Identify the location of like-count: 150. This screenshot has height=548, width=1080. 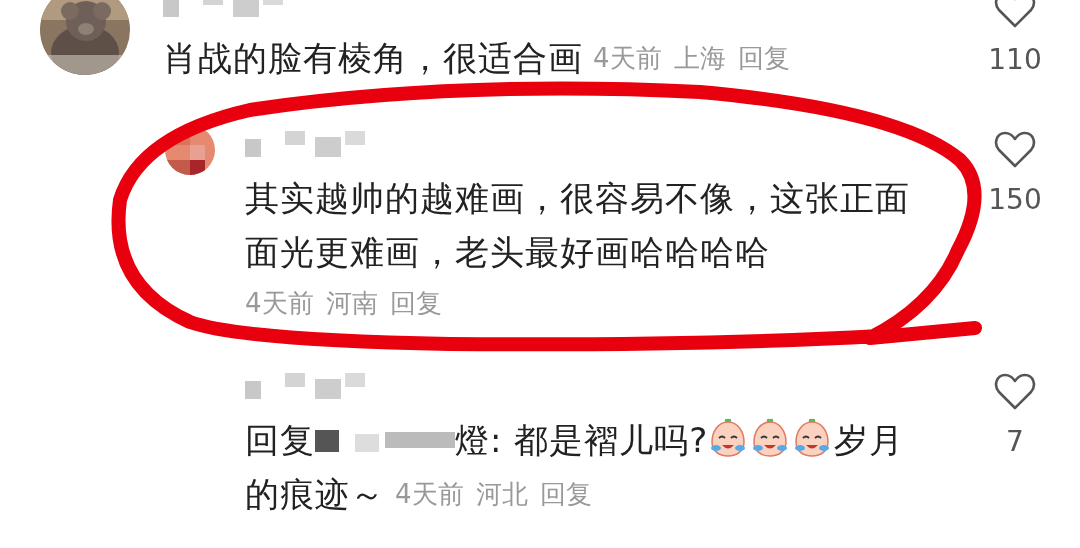
(1015, 199).